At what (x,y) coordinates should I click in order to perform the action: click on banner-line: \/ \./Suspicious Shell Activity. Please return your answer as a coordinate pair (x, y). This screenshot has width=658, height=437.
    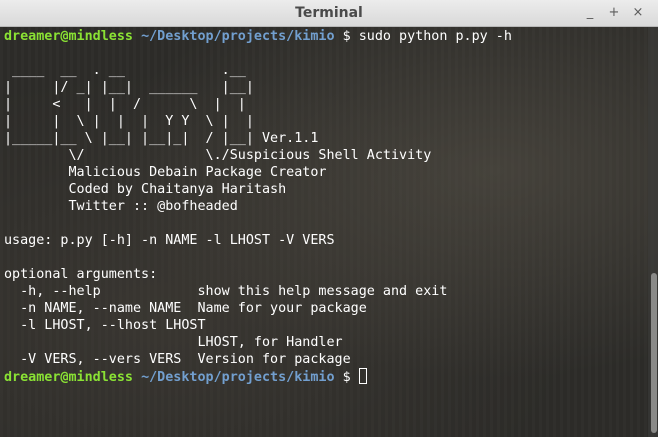
    Looking at the image, I should click on (218, 155).